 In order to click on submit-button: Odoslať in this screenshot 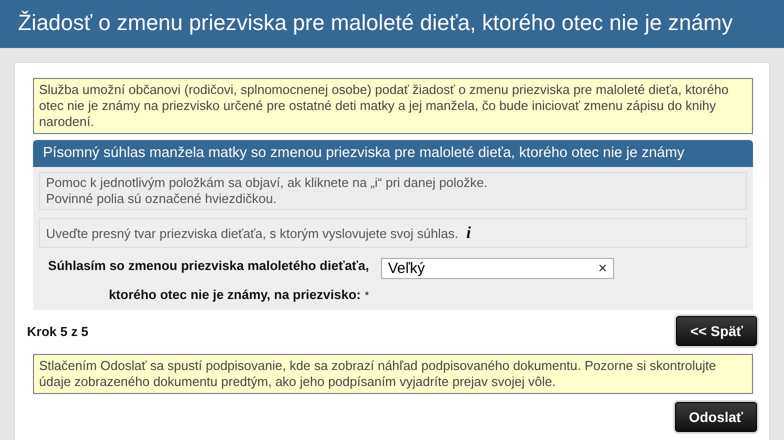, I will do `click(715, 417)`.